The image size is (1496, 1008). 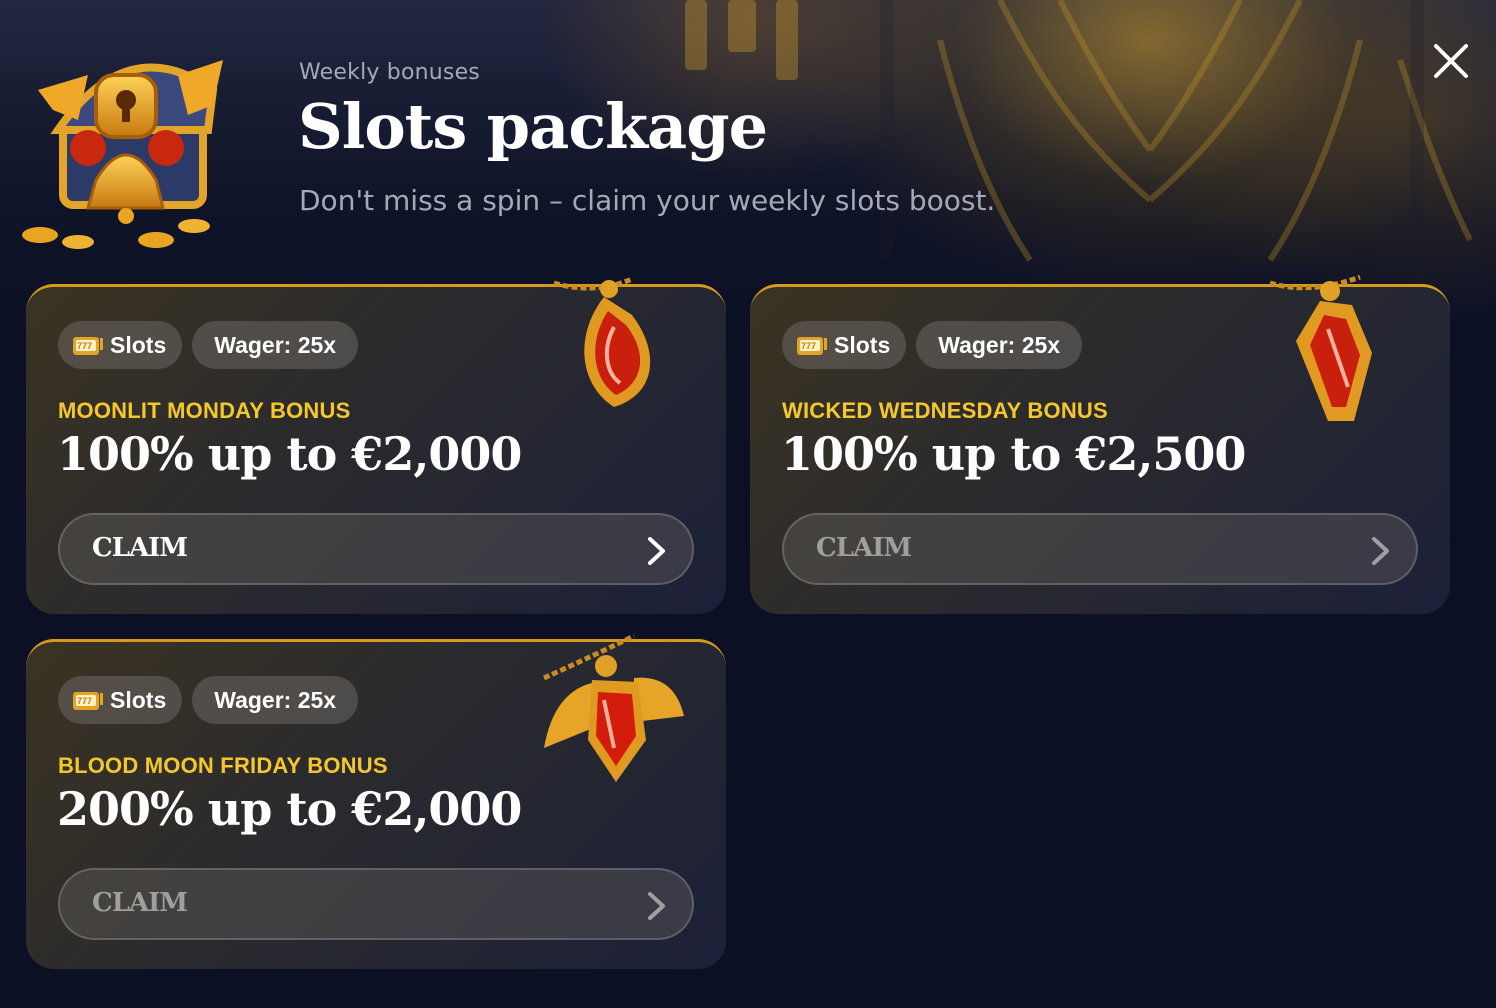 What do you see at coordinates (945, 410) in the screenshot?
I see `bonus-name: WICKED WEDNESDAY BONUS` at bounding box center [945, 410].